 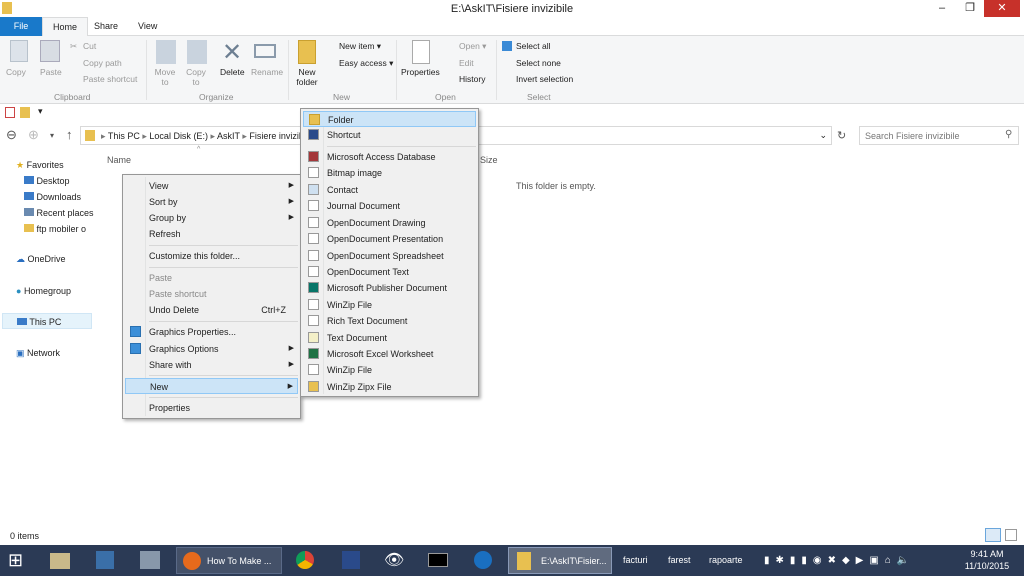 I want to click on new-folder-quick-icon, so click(x=25, y=112).